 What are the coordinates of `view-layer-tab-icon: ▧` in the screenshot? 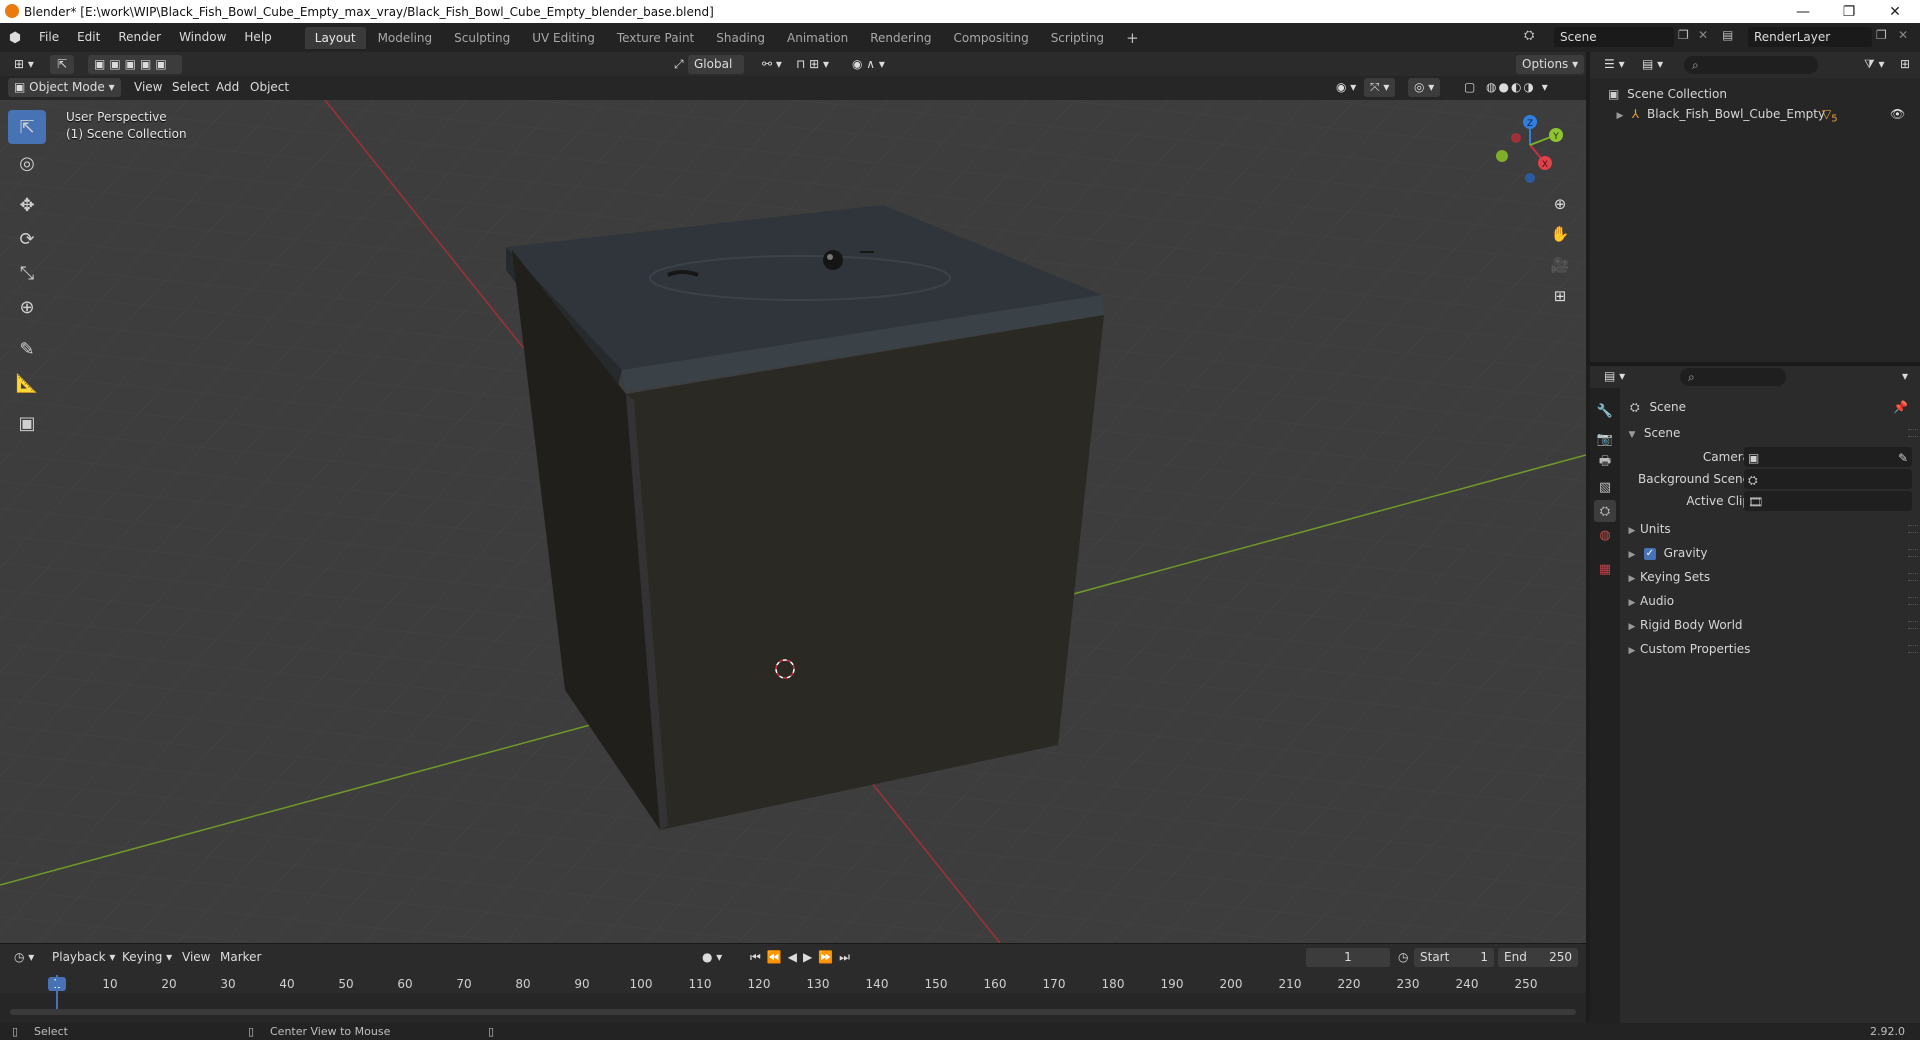 It's located at (1605, 487).